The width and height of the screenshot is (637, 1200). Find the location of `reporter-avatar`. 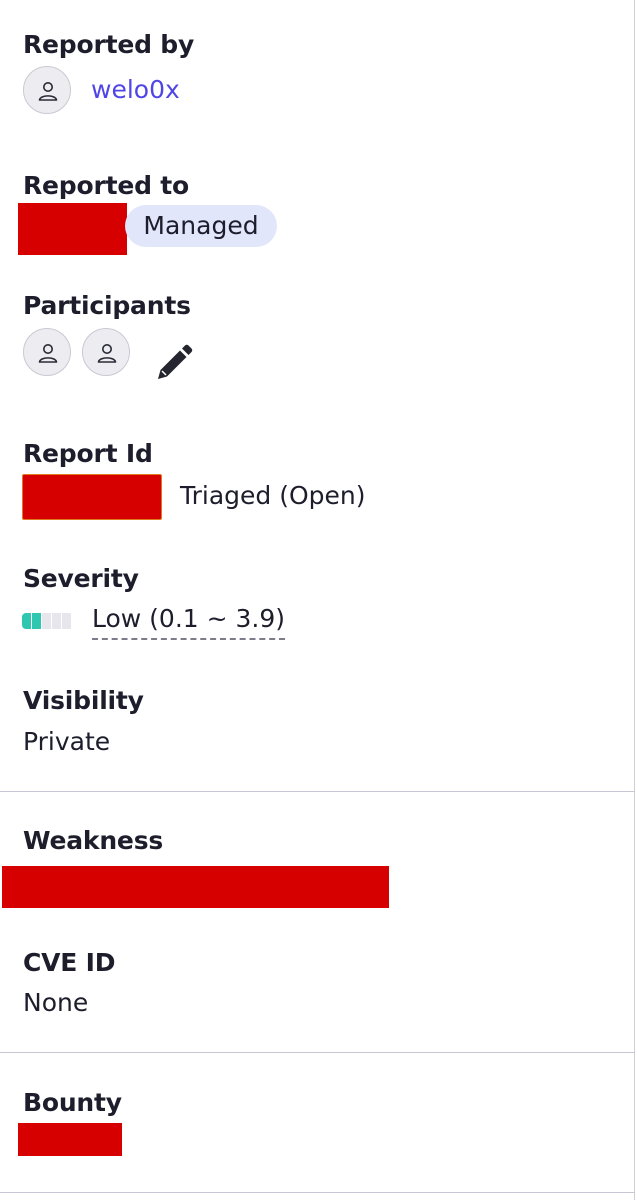

reporter-avatar is located at coordinates (47, 90).